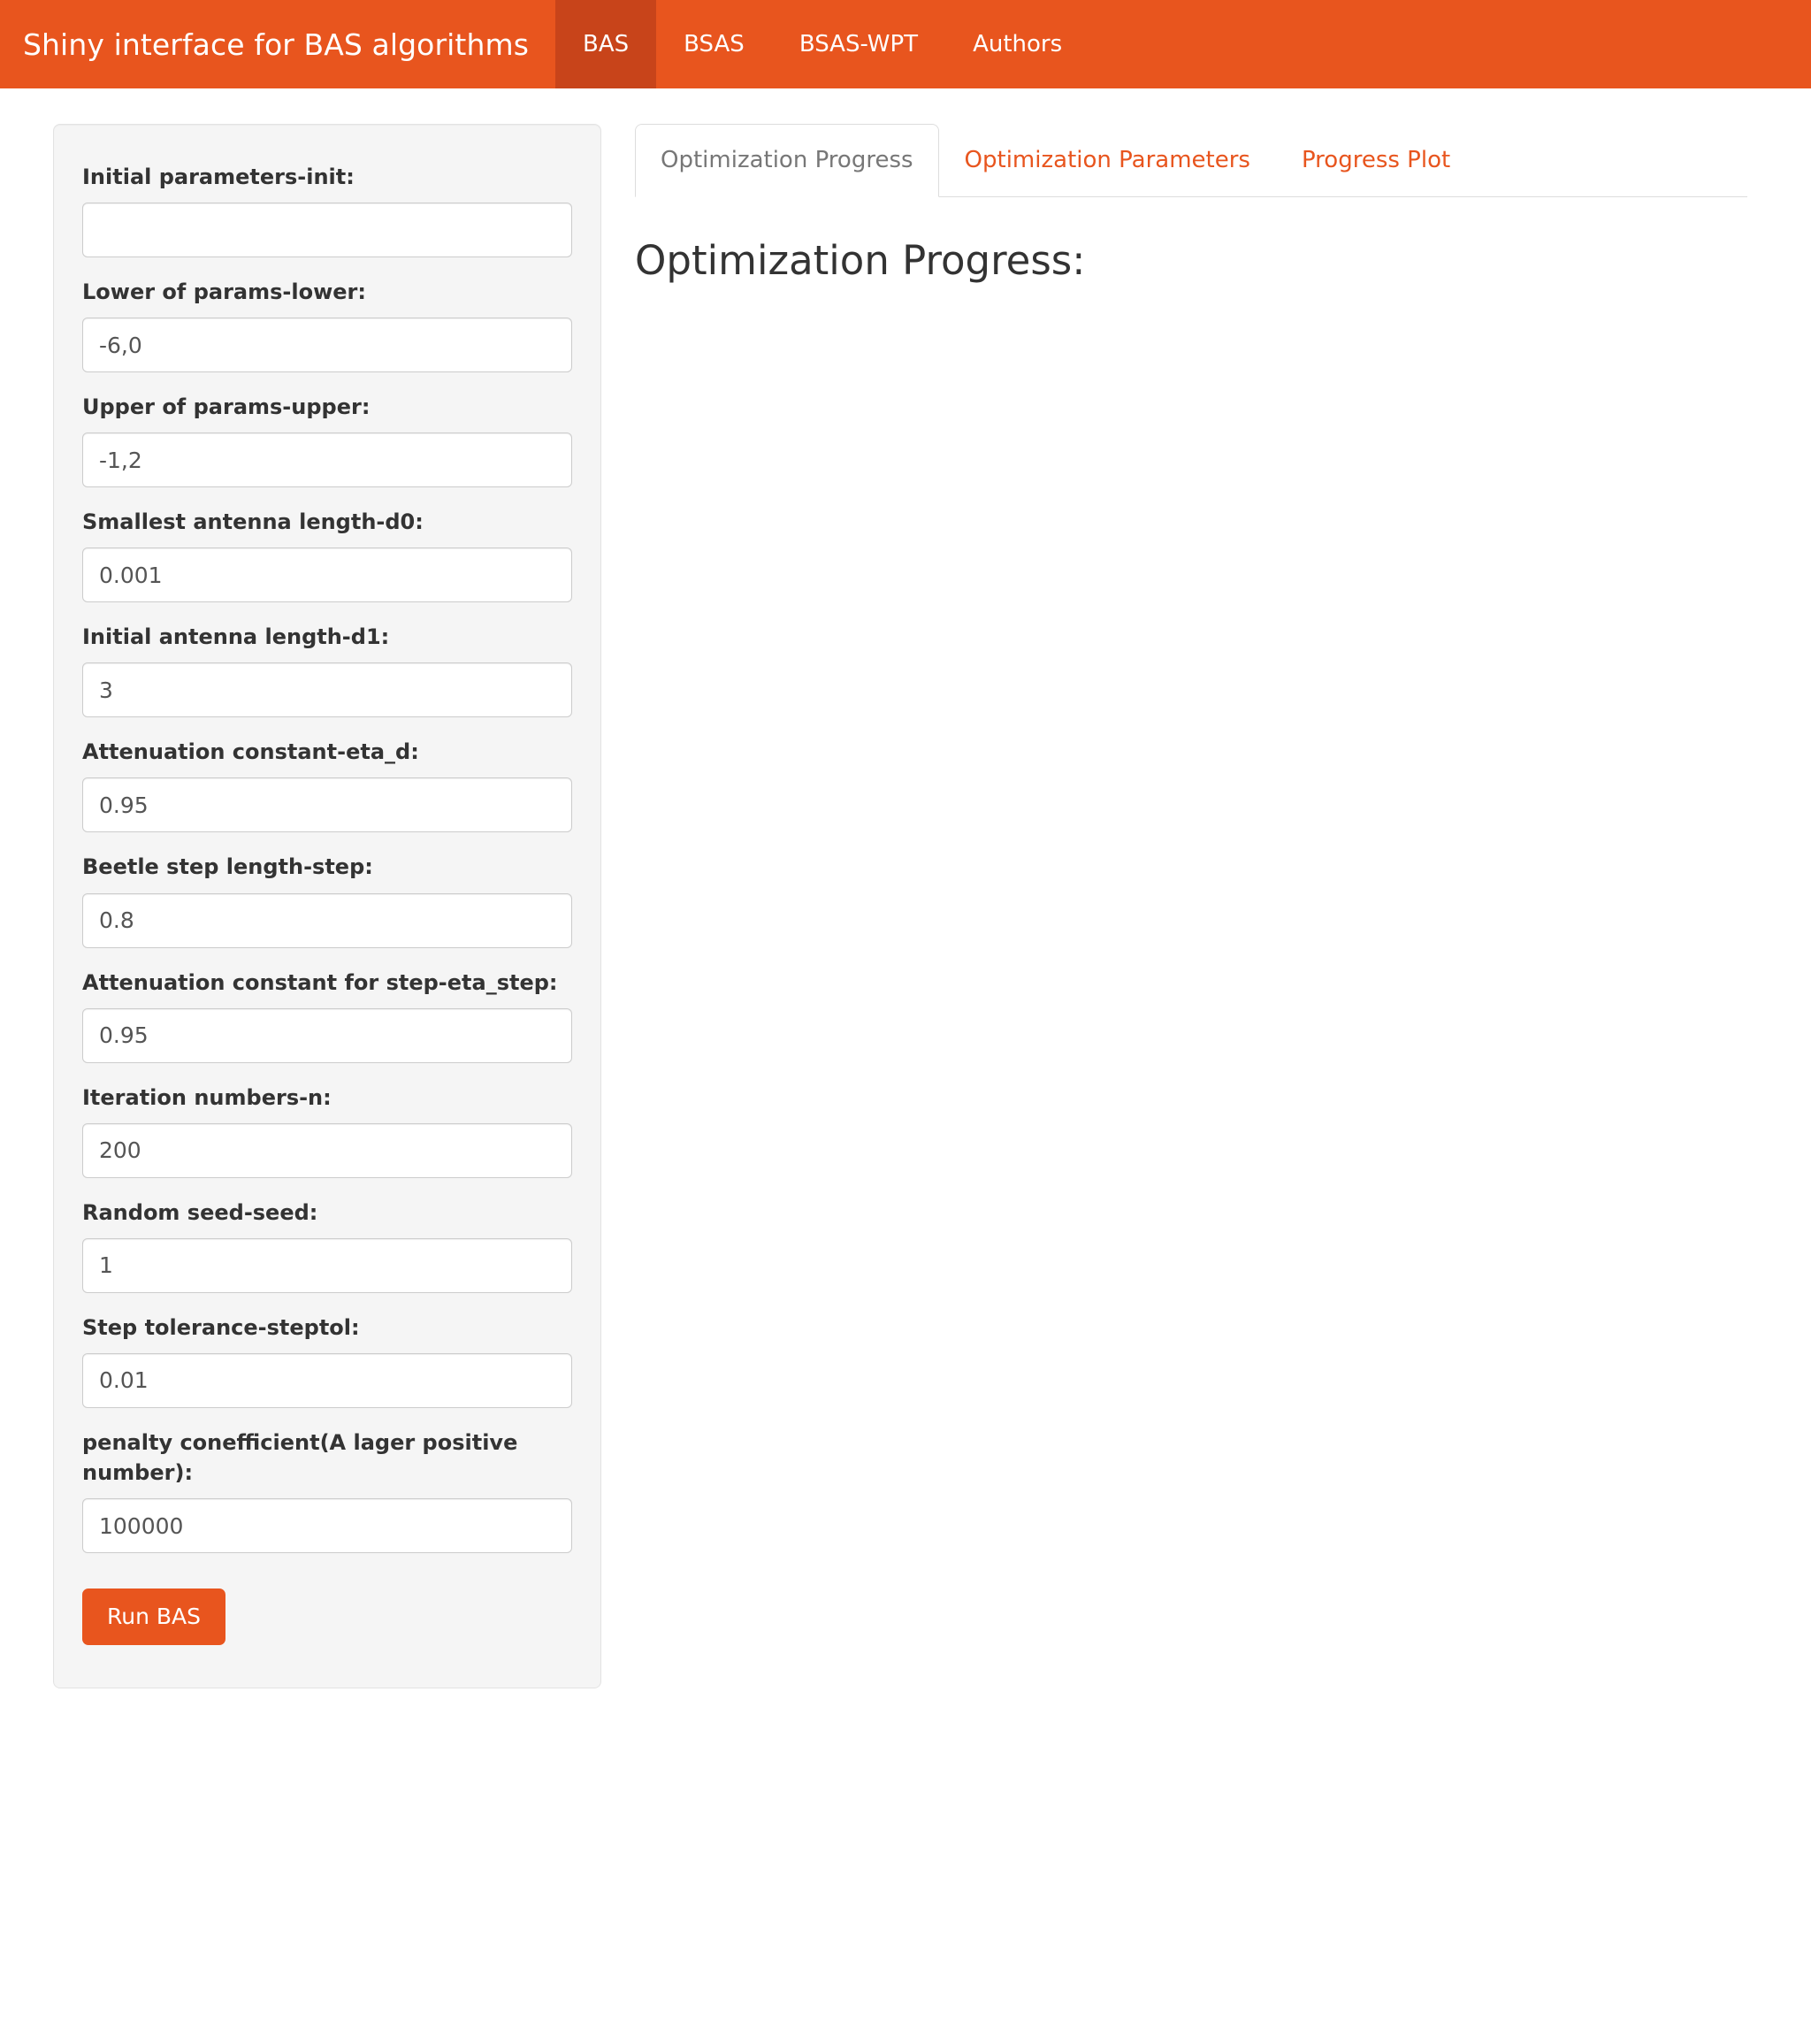  Describe the element at coordinates (327, 805) in the screenshot. I see `input-eta-d` at that location.